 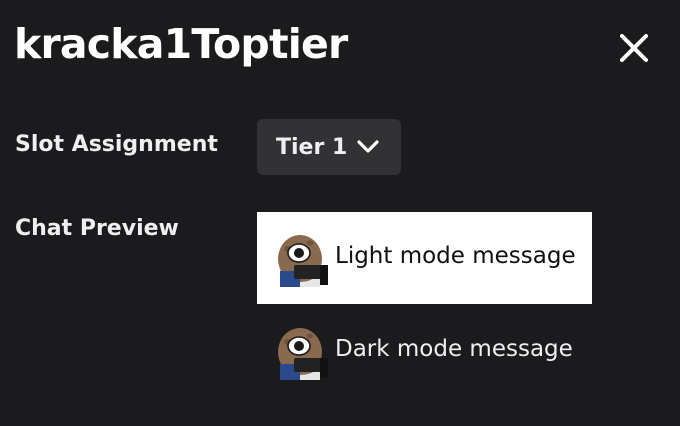 What do you see at coordinates (454, 349) in the screenshot?
I see `dark-mode-message: Dark mode message` at bounding box center [454, 349].